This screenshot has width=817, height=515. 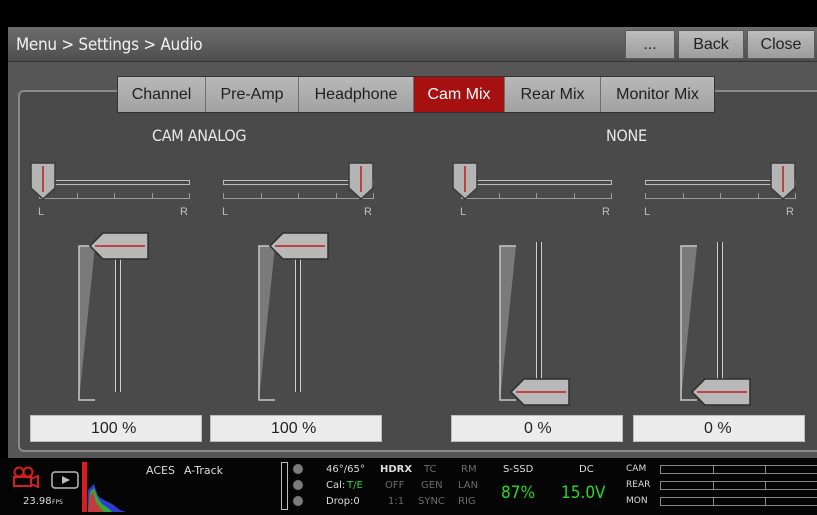 What do you see at coordinates (408, 6) in the screenshot?
I see `top-strip` at bounding box center [408, 6].